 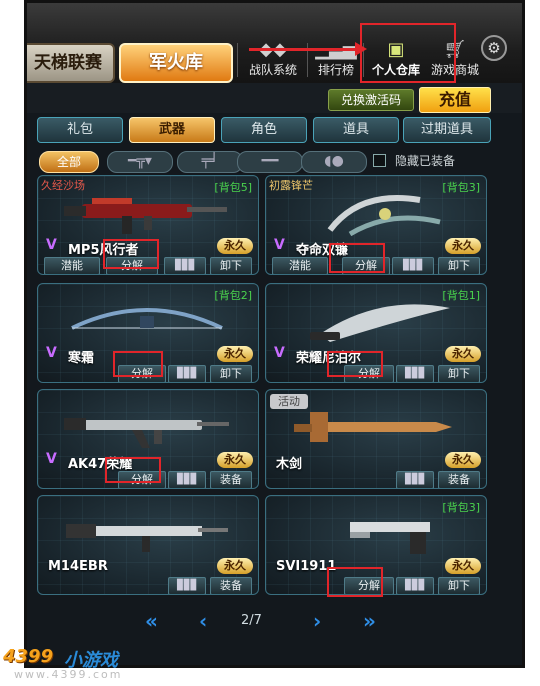 What do you see at coordinates (317, 621) in the screenshot?
I see `next-page-button: ›` at bounding box center [317, 621].